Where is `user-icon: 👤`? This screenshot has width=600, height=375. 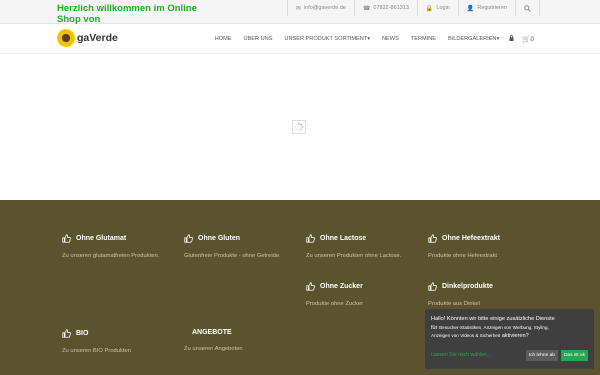 user-icon: 👤 is located at coordinates (470, 8).